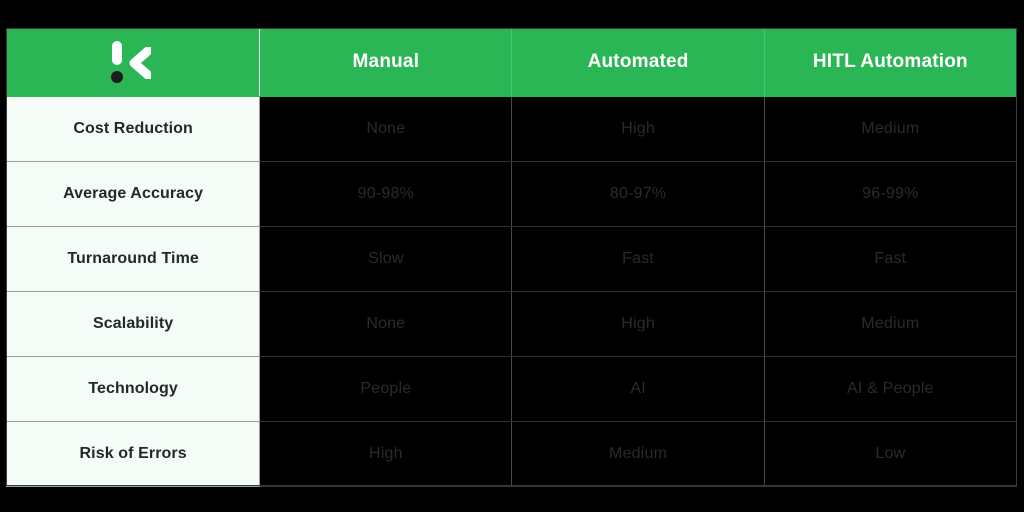 The width and height of the screenshot is (1024, 512). Describe the element at coordinates (638, 389) in the screenshot. I see `cell-technology-automated: AI` at that location.